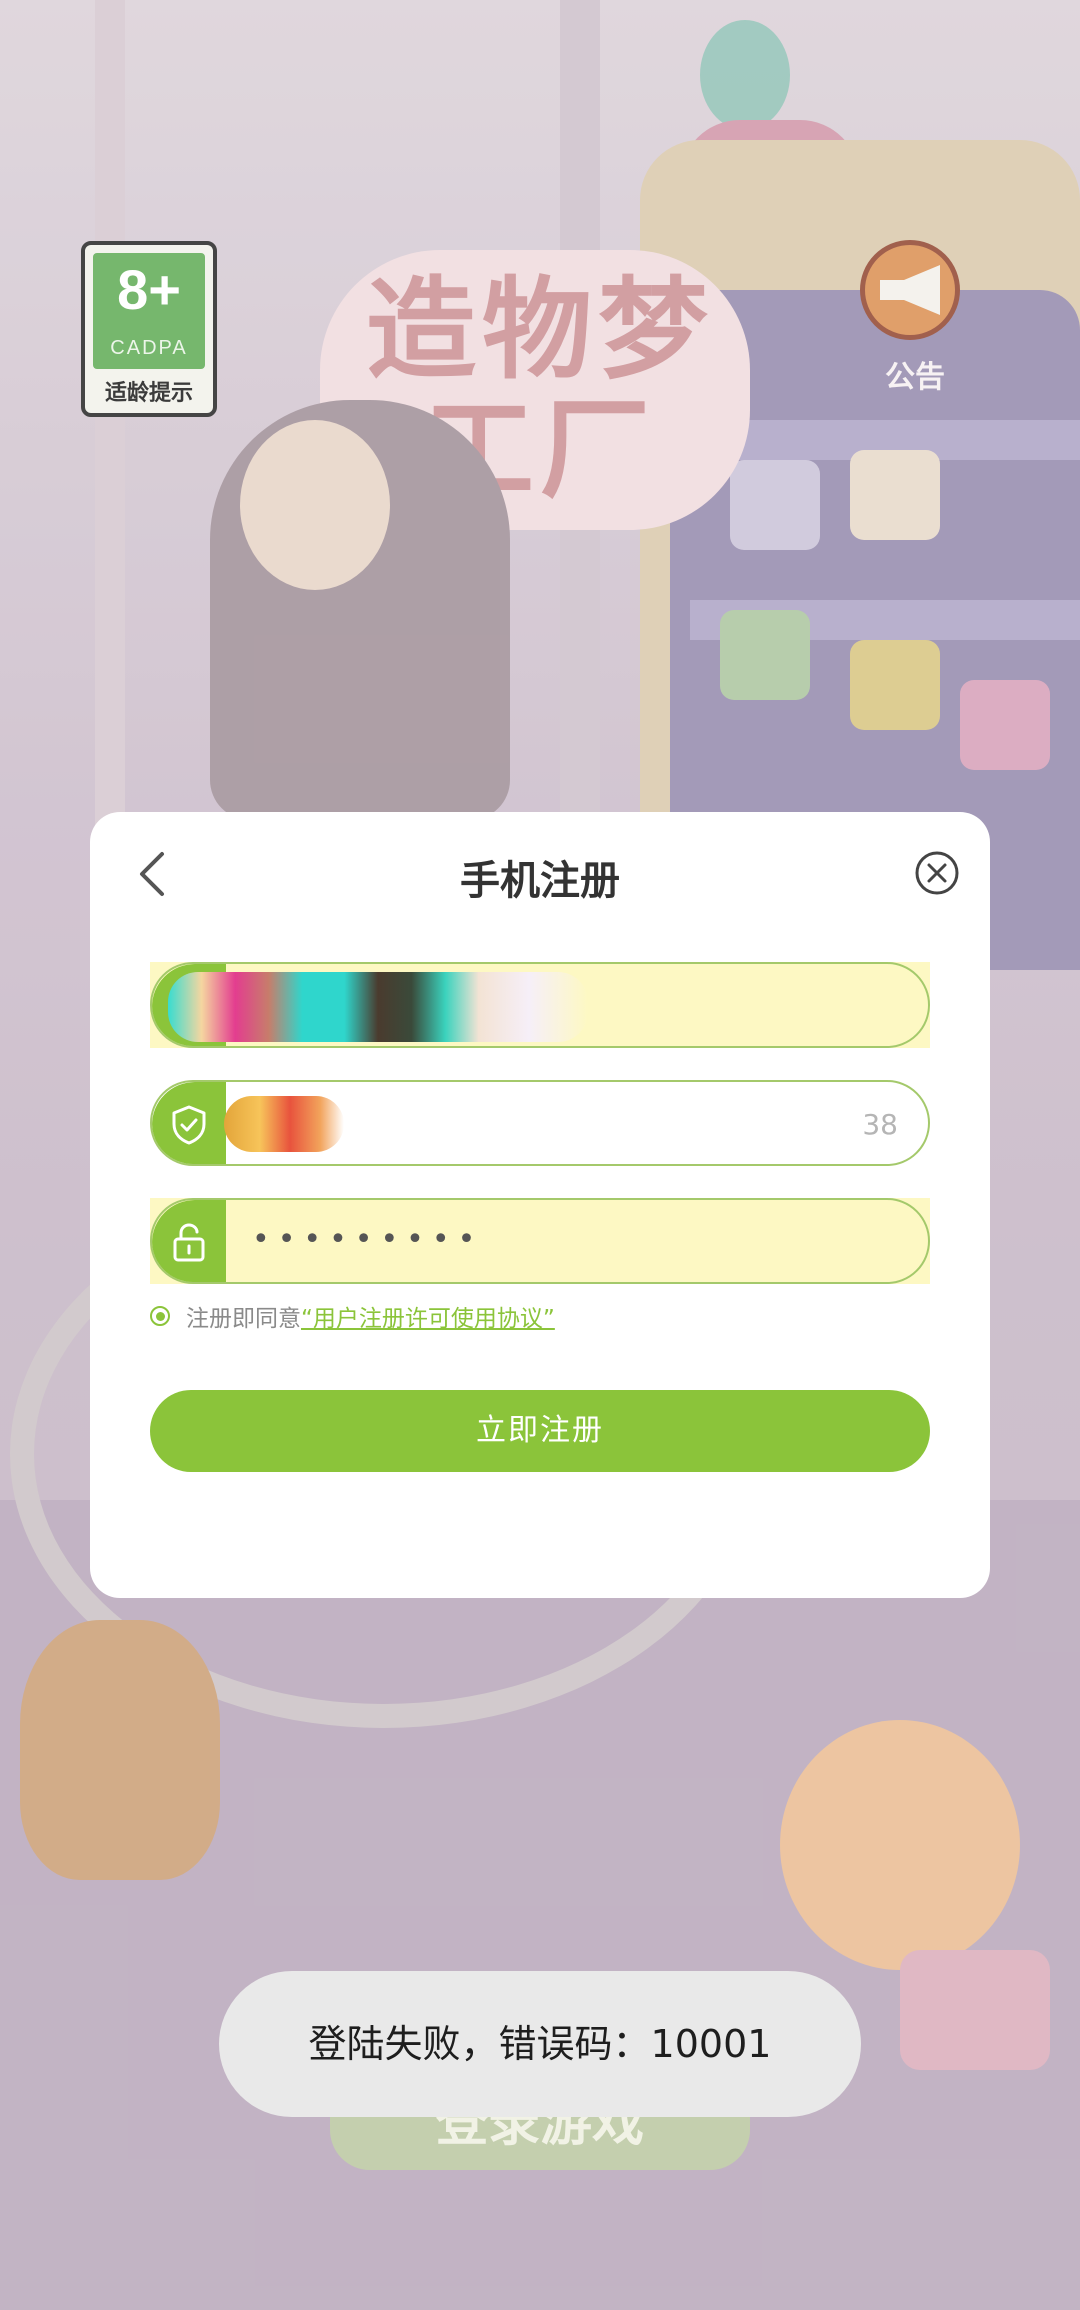  I want to click on unlock-icon-cap, so click(189, 1241).